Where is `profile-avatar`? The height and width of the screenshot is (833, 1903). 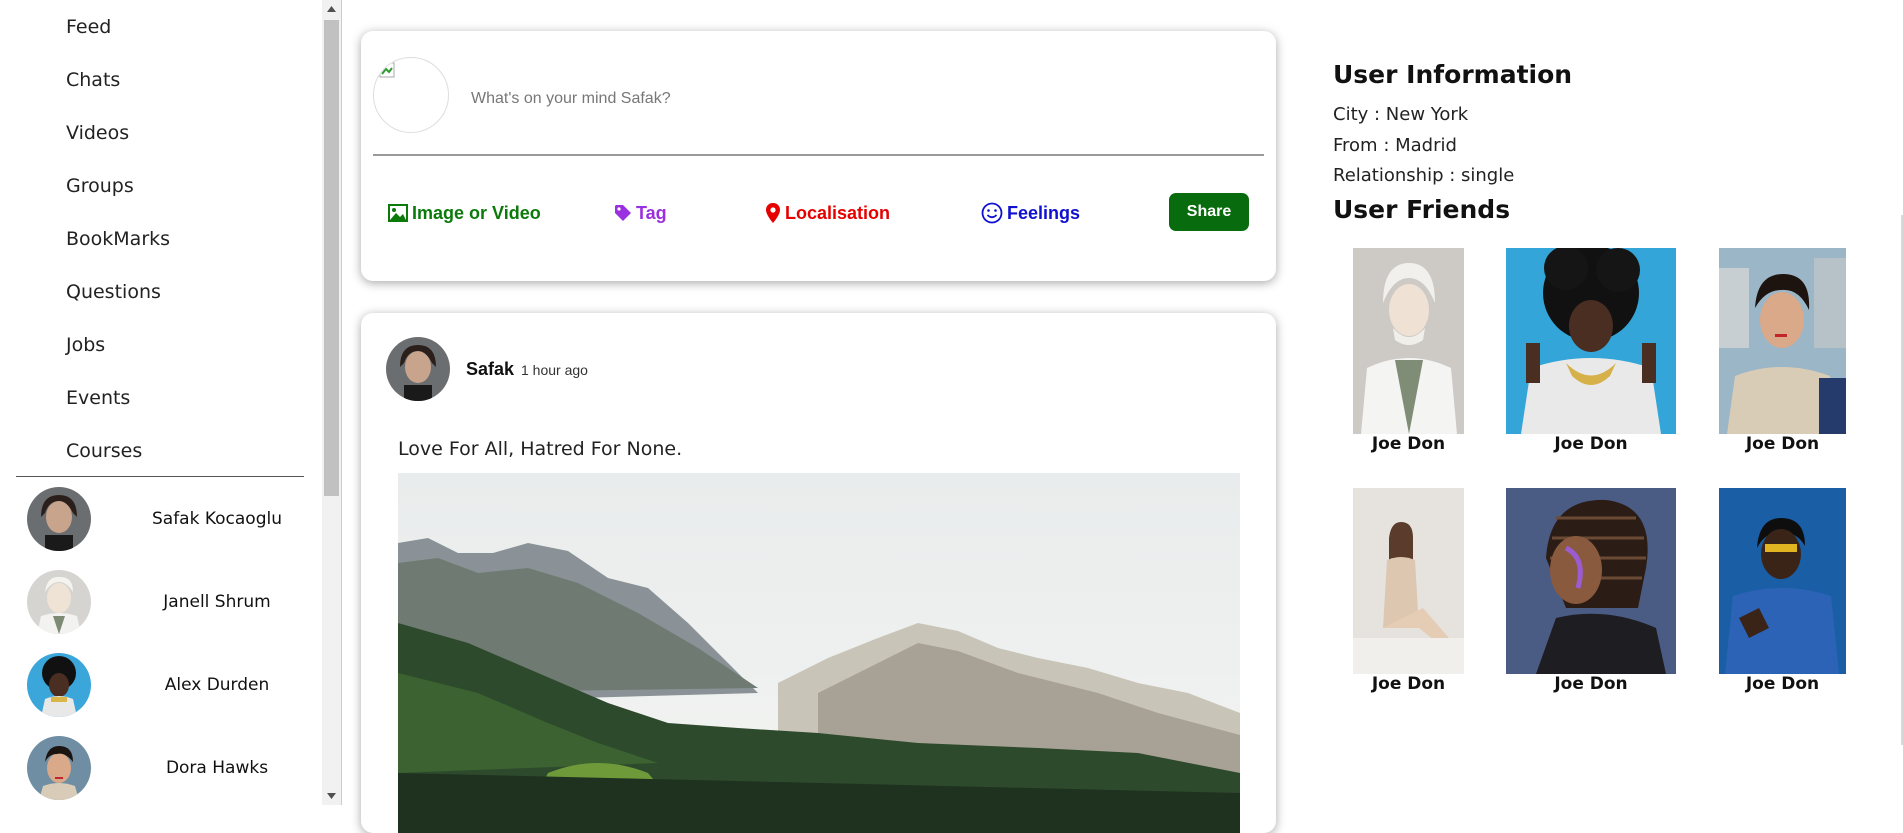 profile-avatar is located at coordinates (411, 95).